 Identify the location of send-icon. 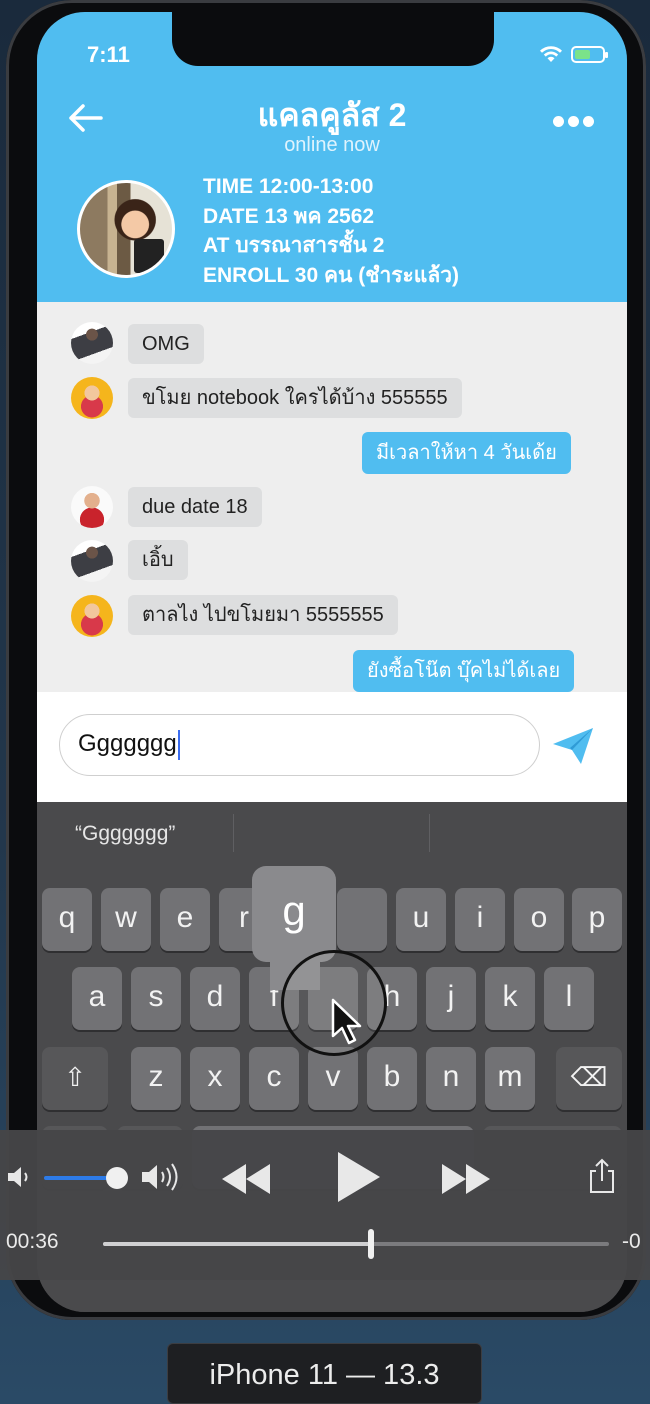
(573, 746).